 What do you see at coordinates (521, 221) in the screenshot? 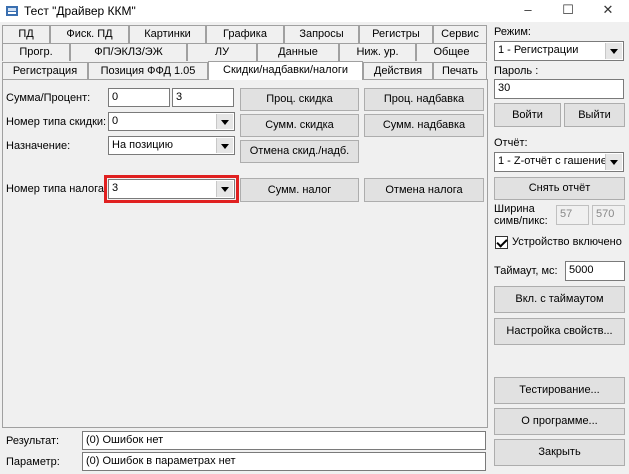
I see `width-label-units: симв/пикс:` at bounding box center [521, 221].